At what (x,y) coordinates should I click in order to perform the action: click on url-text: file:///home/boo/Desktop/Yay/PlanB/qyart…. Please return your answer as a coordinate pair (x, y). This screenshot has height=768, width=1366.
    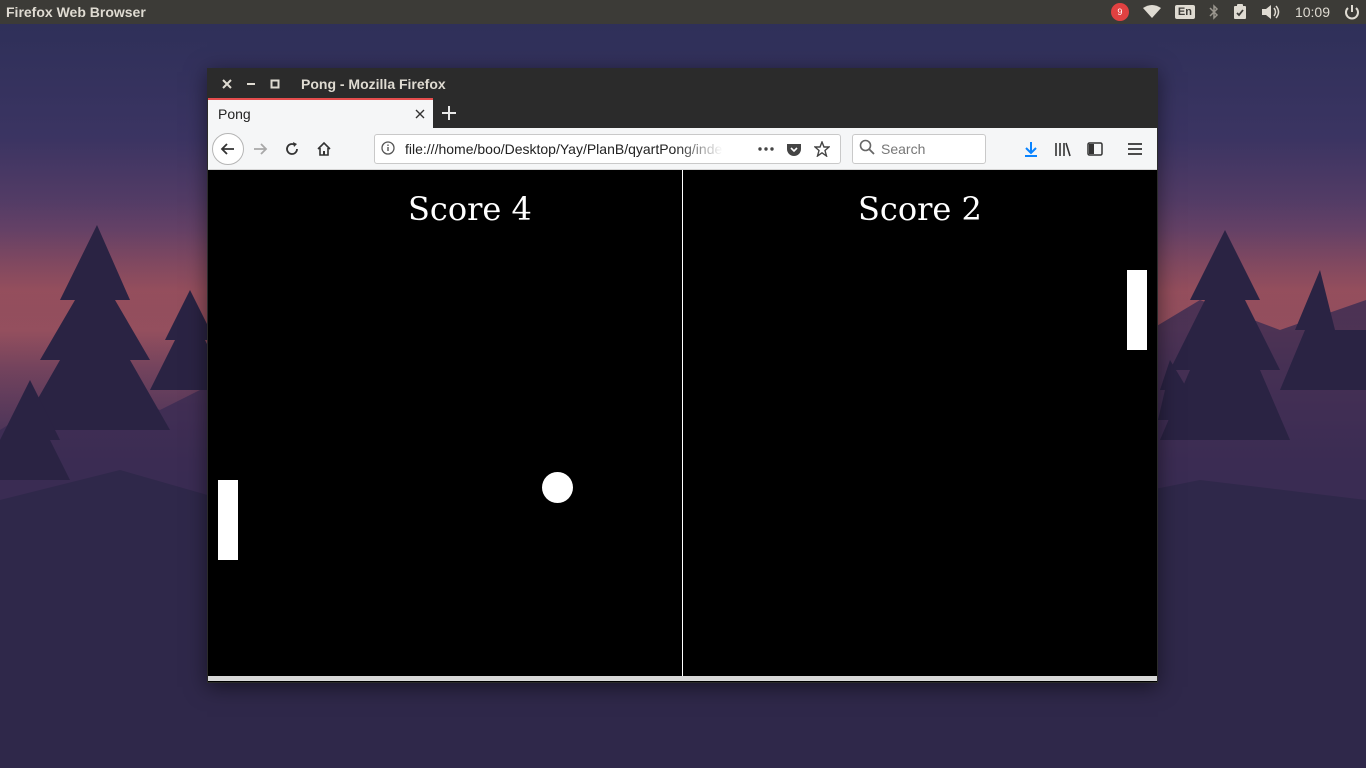
    Looking at the image, I should click on (564, 149).